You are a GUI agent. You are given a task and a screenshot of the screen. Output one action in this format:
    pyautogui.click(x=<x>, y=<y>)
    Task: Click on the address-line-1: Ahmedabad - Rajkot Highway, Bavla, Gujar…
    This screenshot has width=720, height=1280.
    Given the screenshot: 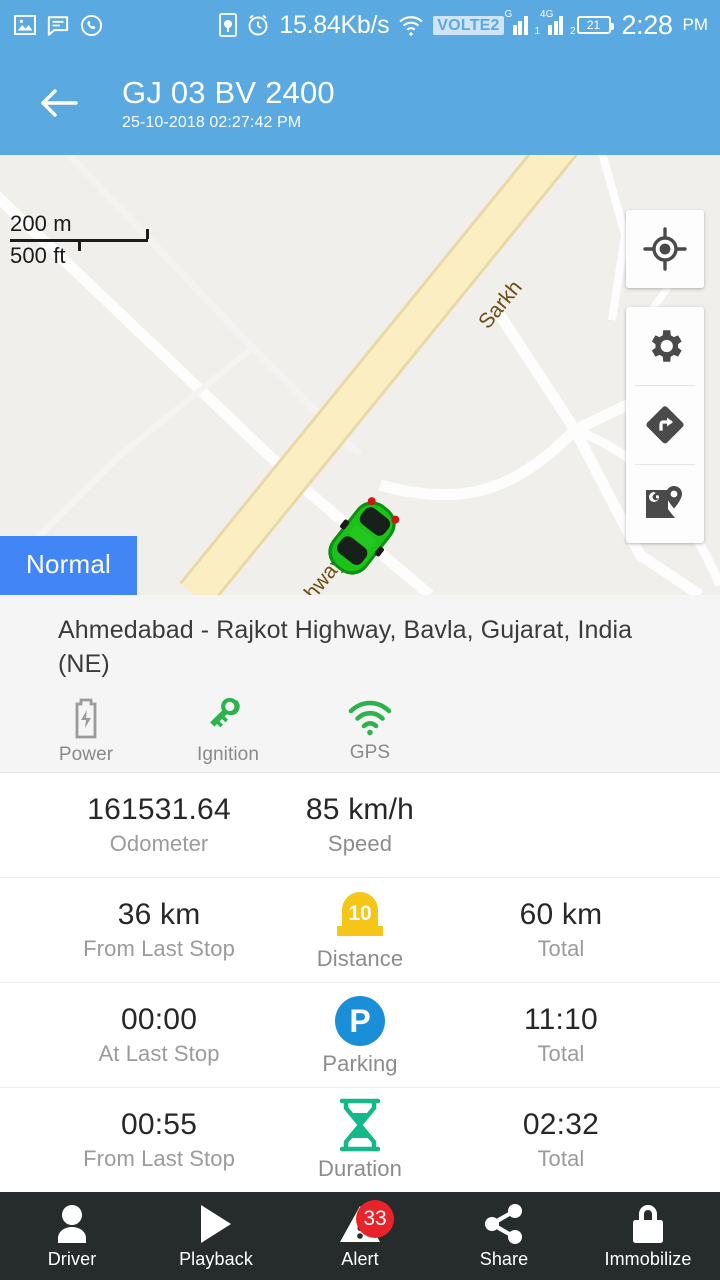 What is the action you would take?
    pyautogui.click(x=314, y=630)
    